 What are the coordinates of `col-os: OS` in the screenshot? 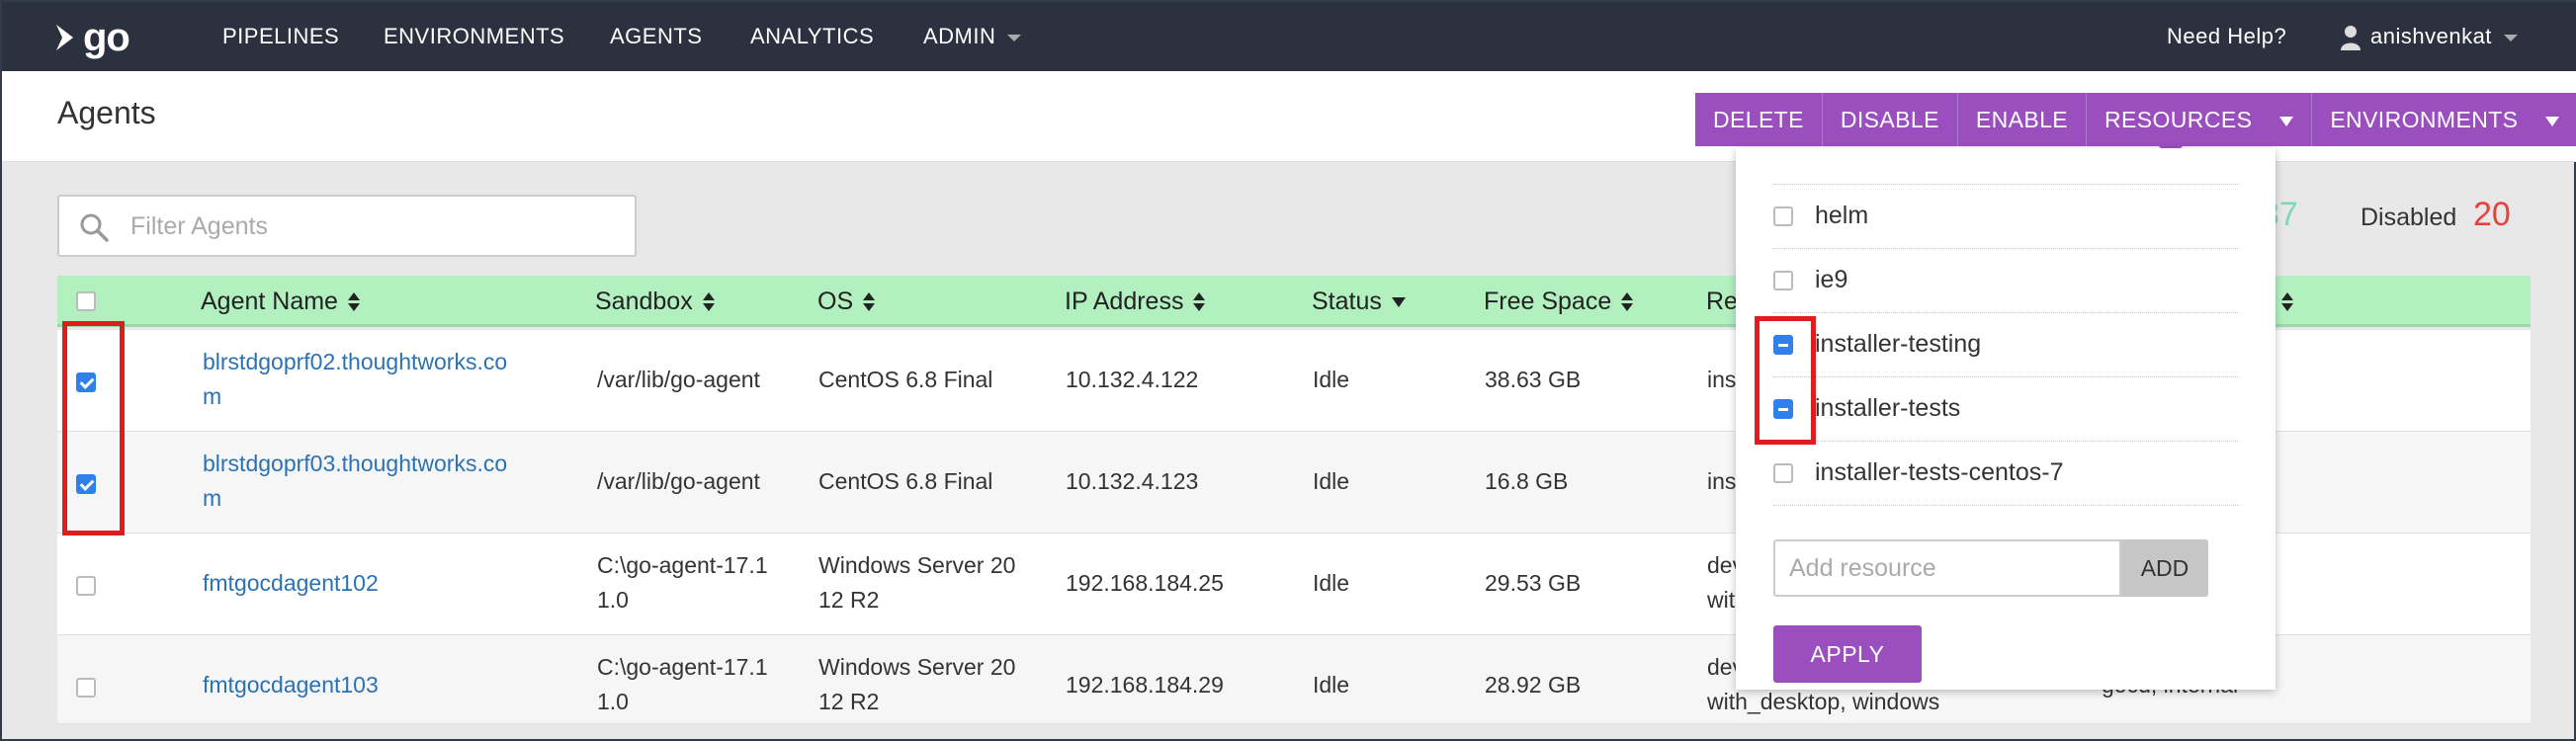 It's located at (846, 301).